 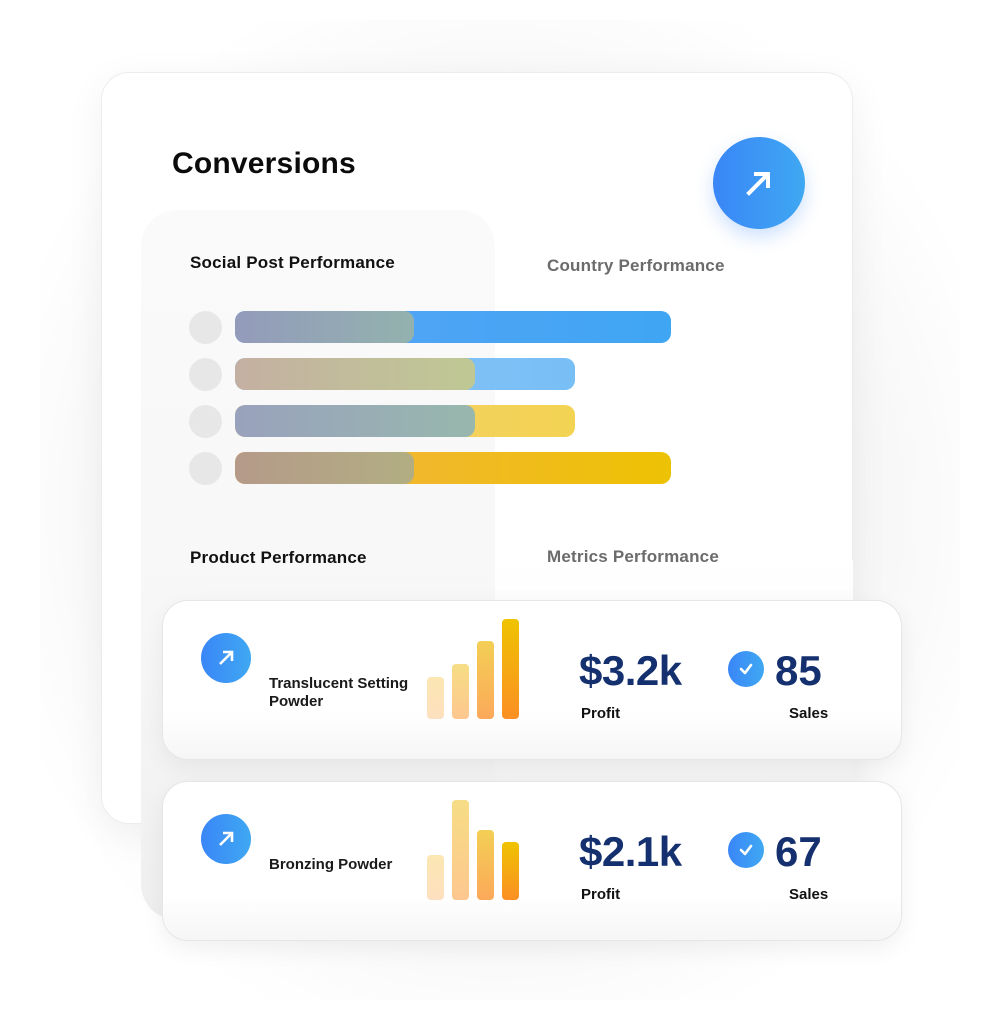 I want to click on sales-value: 67, so click(x=798, y=851).